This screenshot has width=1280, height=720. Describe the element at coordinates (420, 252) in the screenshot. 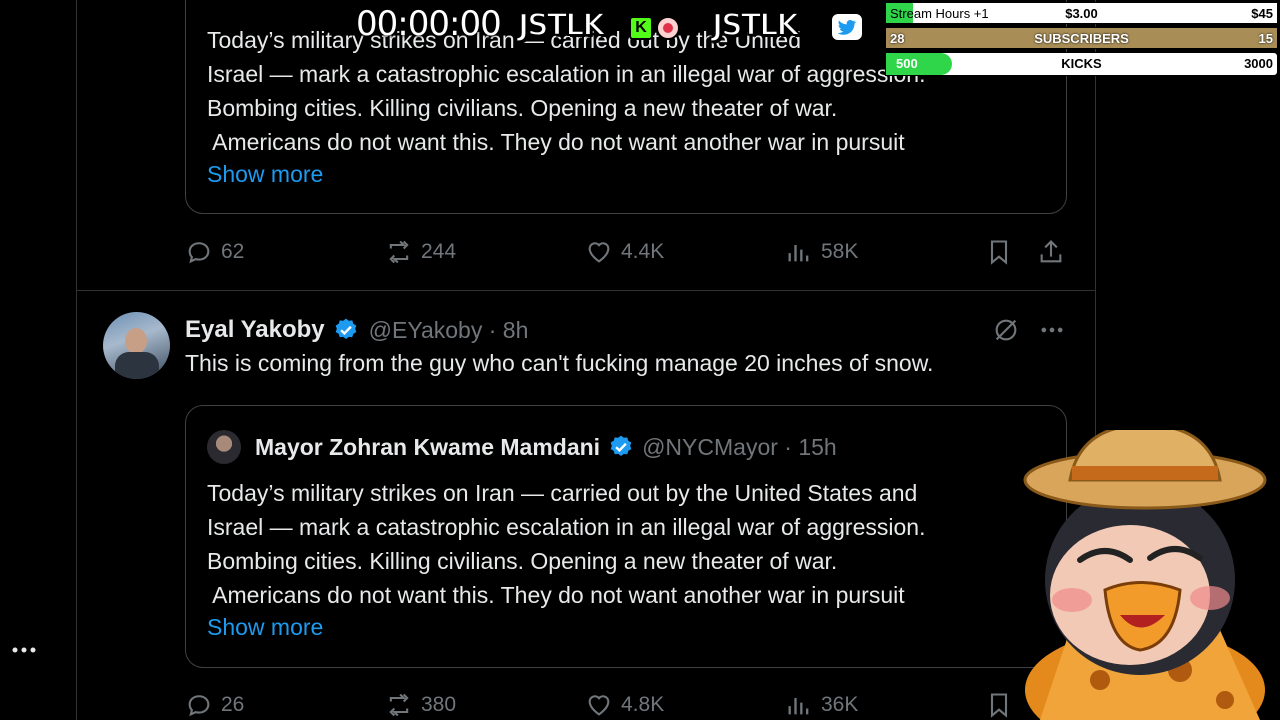

I see `repost-button: 244` at that location.